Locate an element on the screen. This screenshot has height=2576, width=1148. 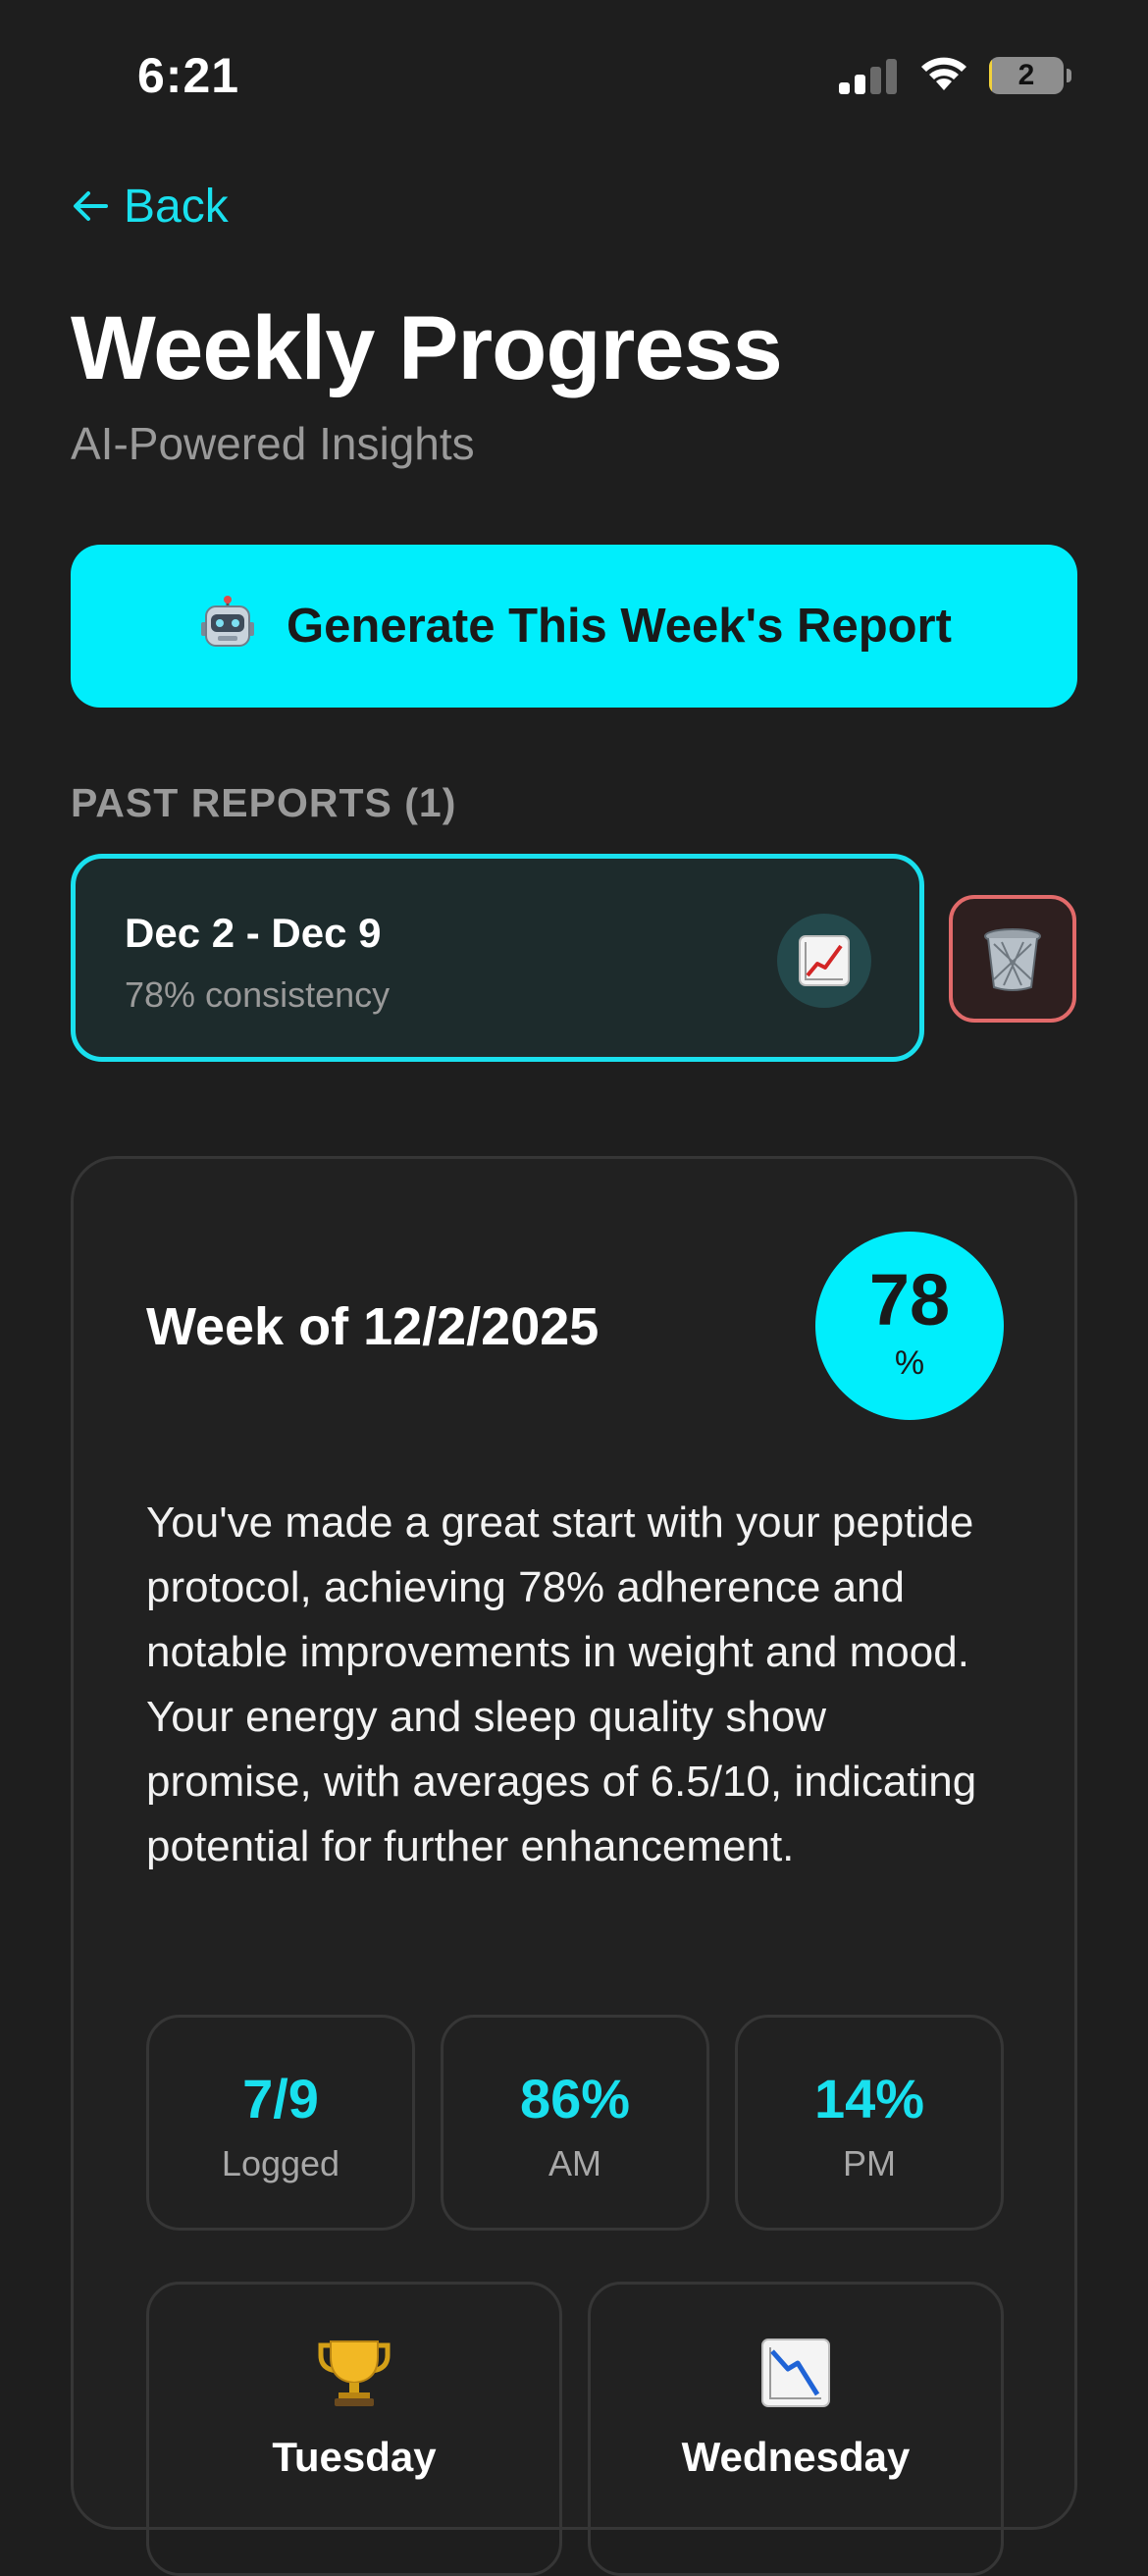
score-value: 78 is located at coordinates (909, 1300).